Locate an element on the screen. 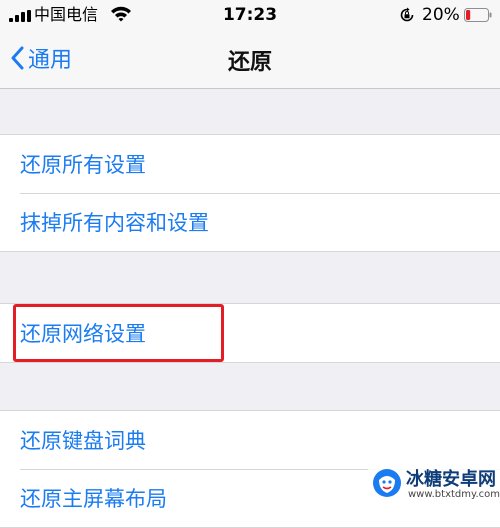 The image size is (500, 528). battery-percentage: 20% is located at coordinates (441, 15).